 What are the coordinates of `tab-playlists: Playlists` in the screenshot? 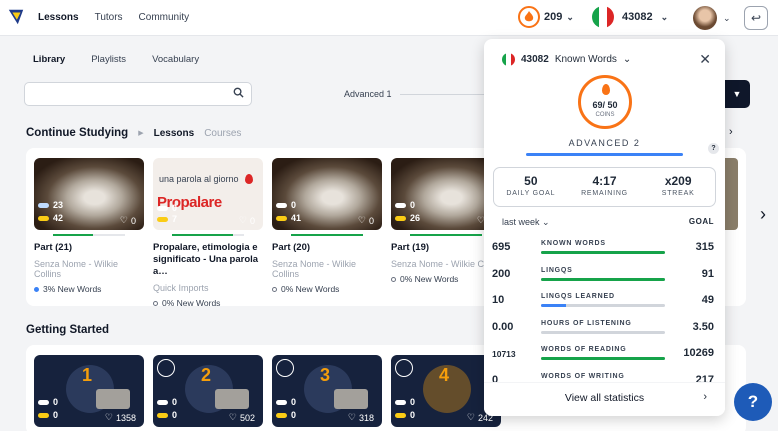 It's located at (108, 59).